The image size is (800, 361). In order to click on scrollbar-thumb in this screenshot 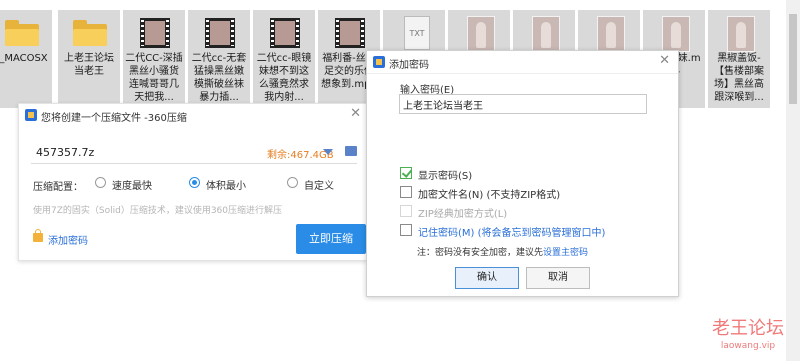, I will do `click(793, 59)`.